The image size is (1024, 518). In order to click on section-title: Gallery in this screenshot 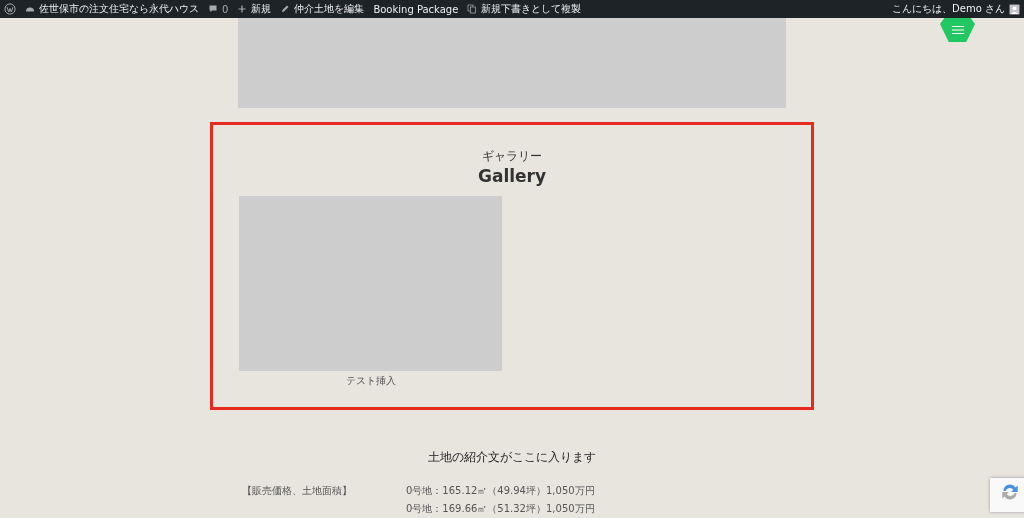, I will do `click(512, 175)`.